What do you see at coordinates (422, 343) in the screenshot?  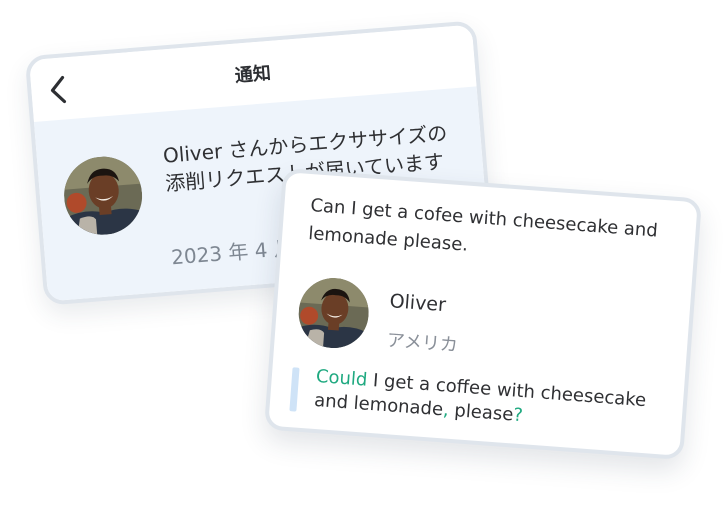 I see `user-country: アメリカ` at bounding box center [422, 343].